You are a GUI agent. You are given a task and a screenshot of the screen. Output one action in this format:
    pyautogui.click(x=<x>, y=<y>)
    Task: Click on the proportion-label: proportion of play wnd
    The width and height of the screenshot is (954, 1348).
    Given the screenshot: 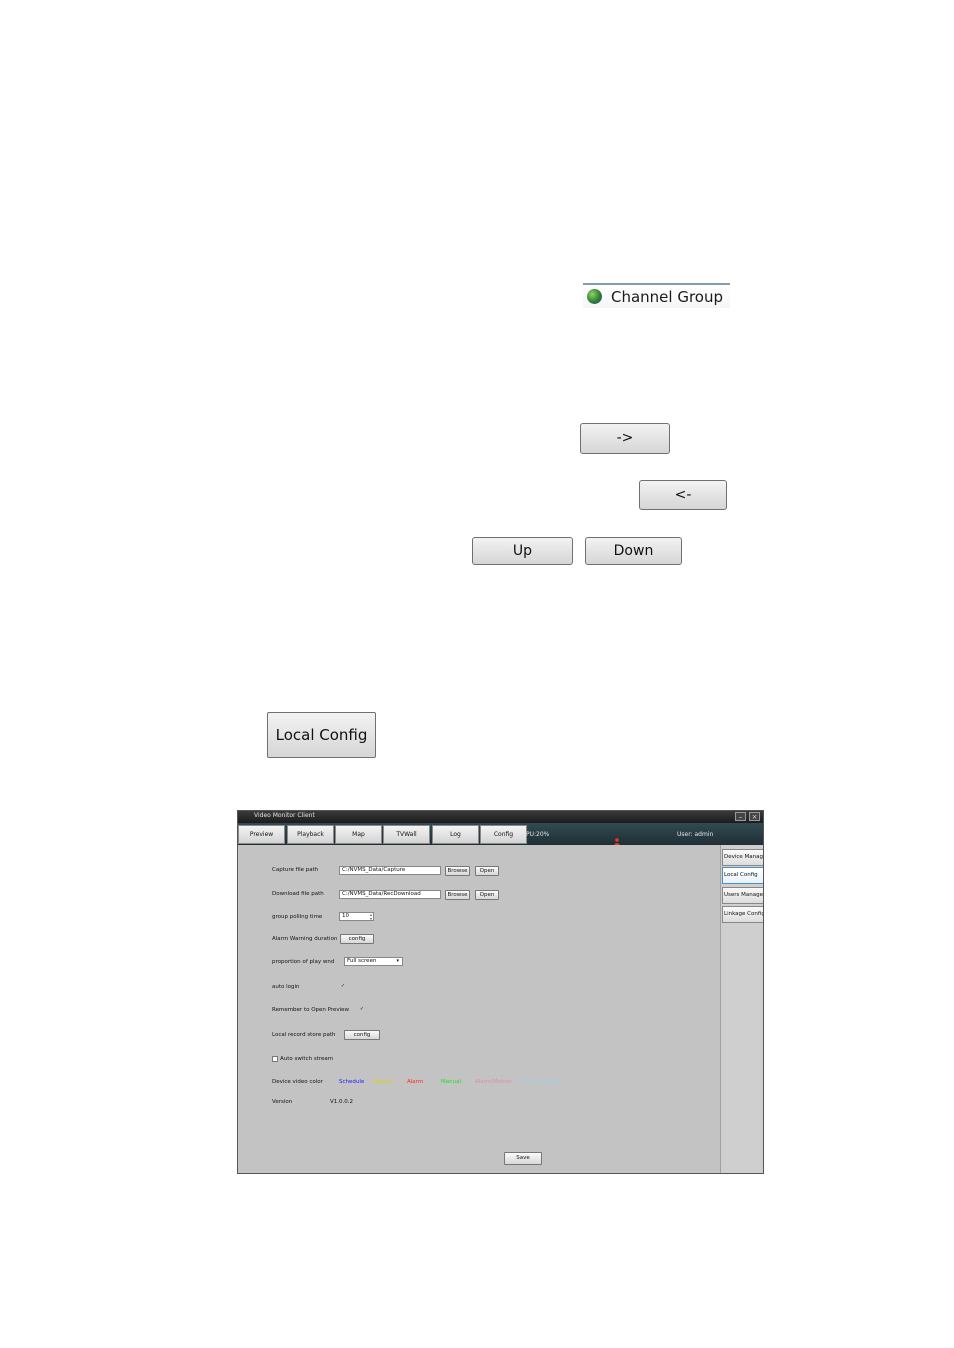 What is the action you would take?
    pyautogui.click(x=303, y=962)
    